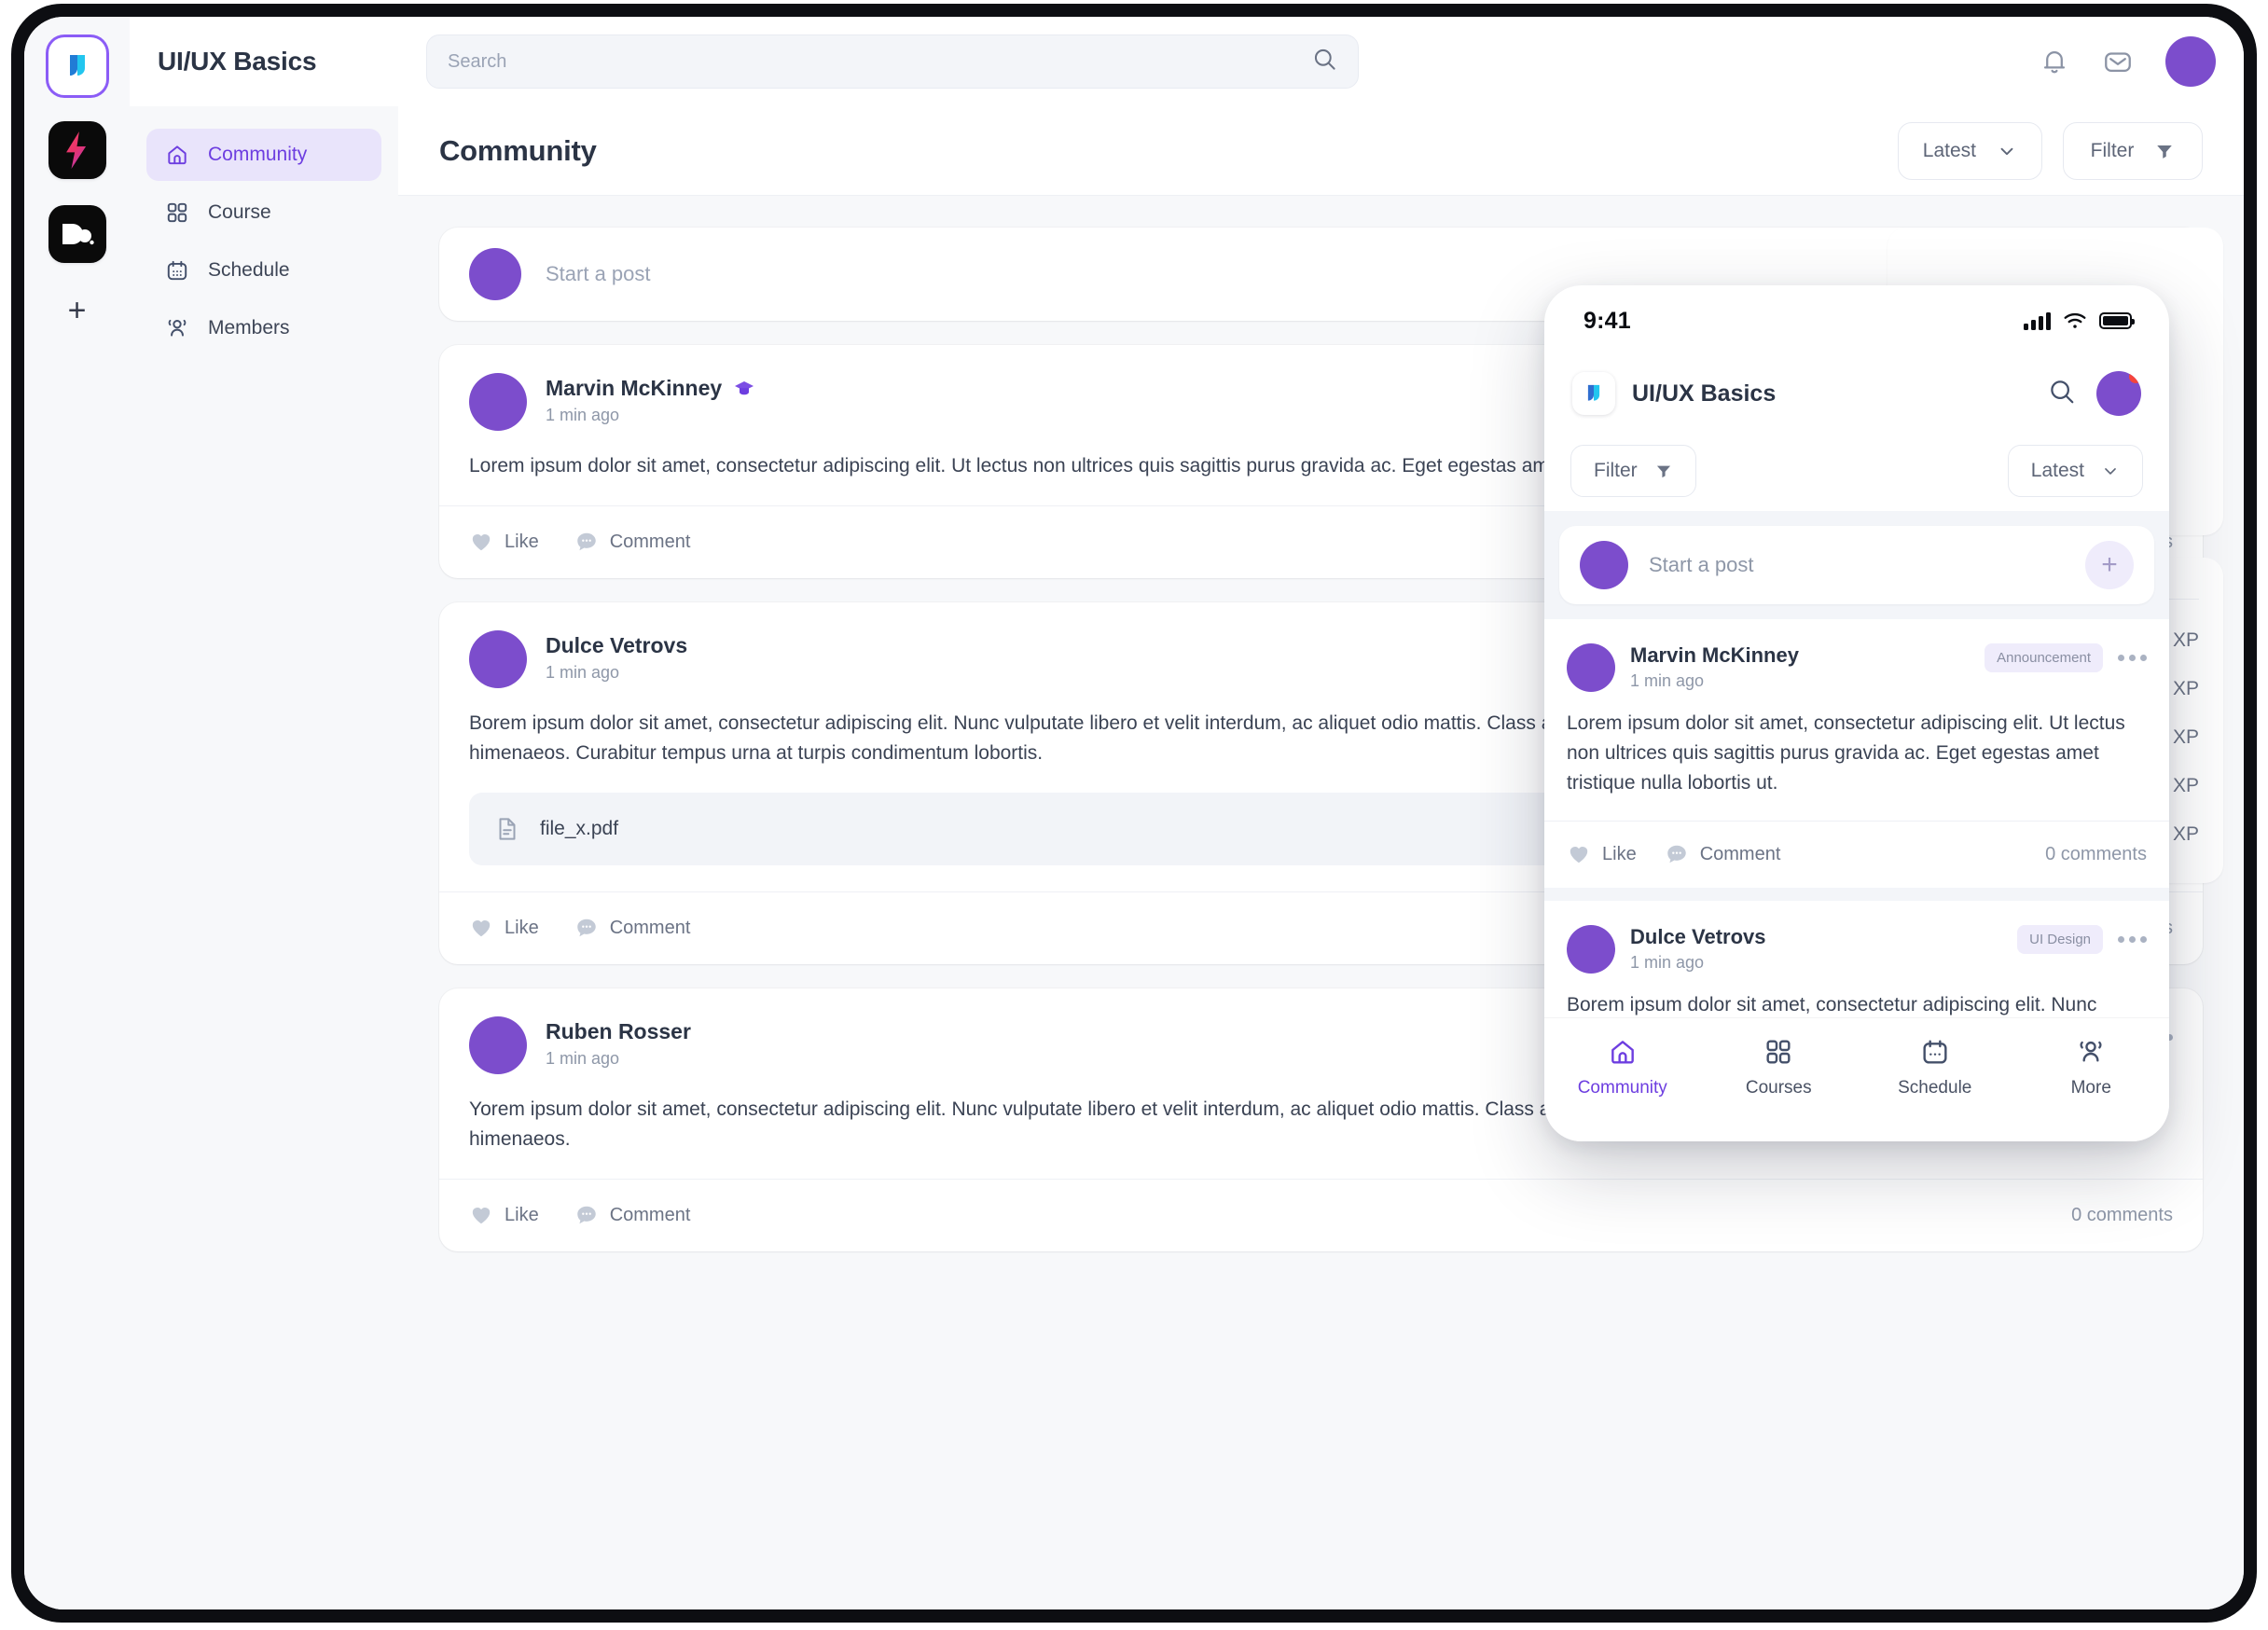  What do you see at coordinates (1969, 150) in the screenshot?
I see `sort-dropdown: Latest` at bounding box center [1969, 150].